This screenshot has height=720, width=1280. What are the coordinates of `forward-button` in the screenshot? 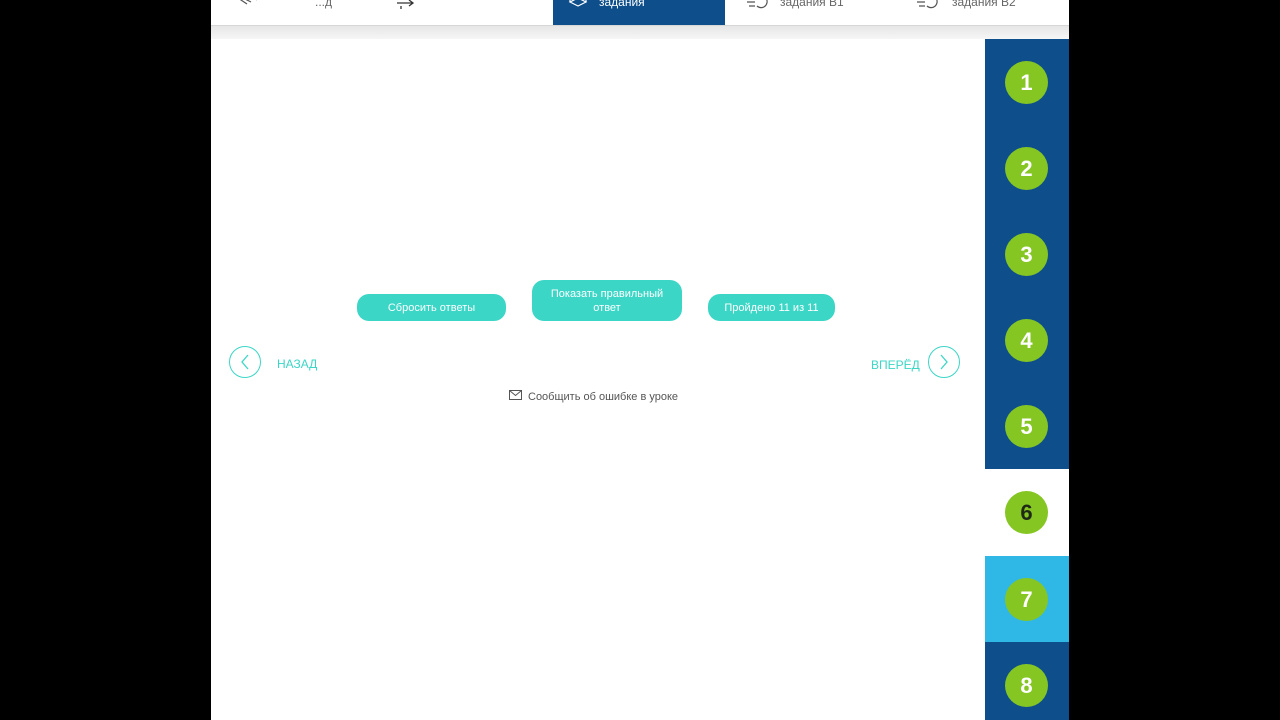 It's located at (944, 362).